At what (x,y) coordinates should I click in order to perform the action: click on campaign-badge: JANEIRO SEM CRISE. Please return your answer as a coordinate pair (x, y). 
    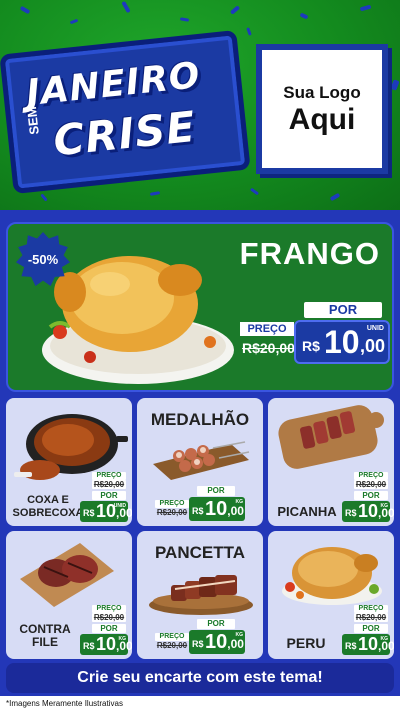
    Looking at the image, I should click on (125, 112).